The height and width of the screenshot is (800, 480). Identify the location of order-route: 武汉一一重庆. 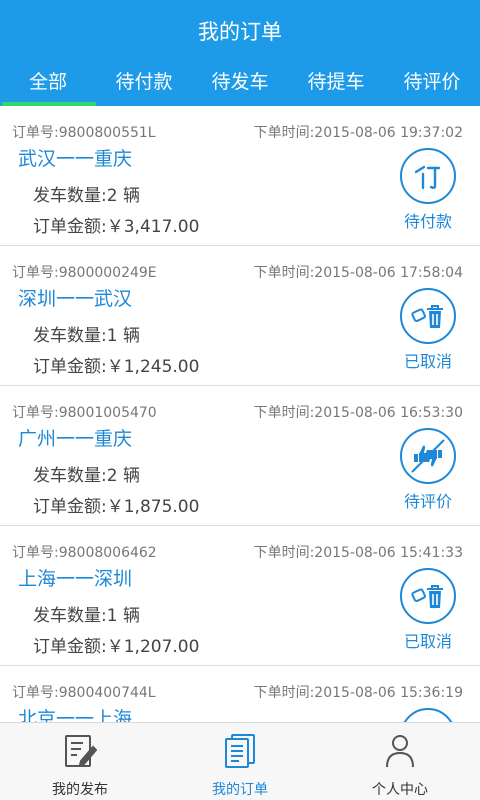
(75, 159).